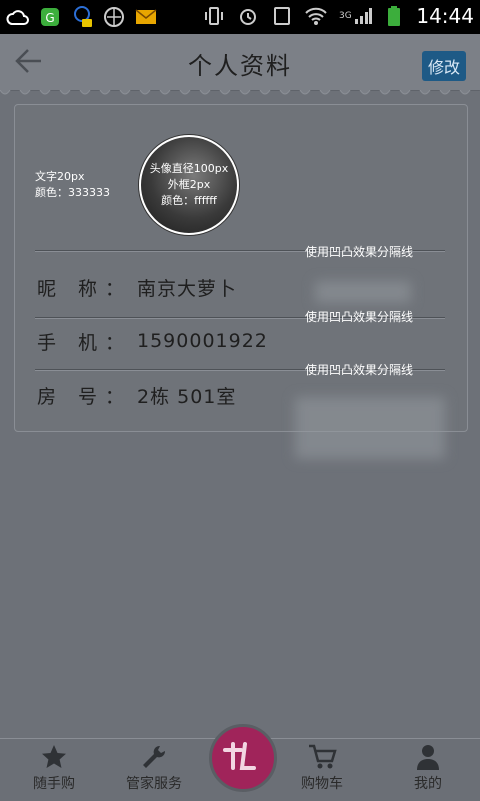 The height and width of the screenshot is (801, 480). Describe the element at coordinates (82, 17) in the screenshot. I see `chat-app-icon` at that location.